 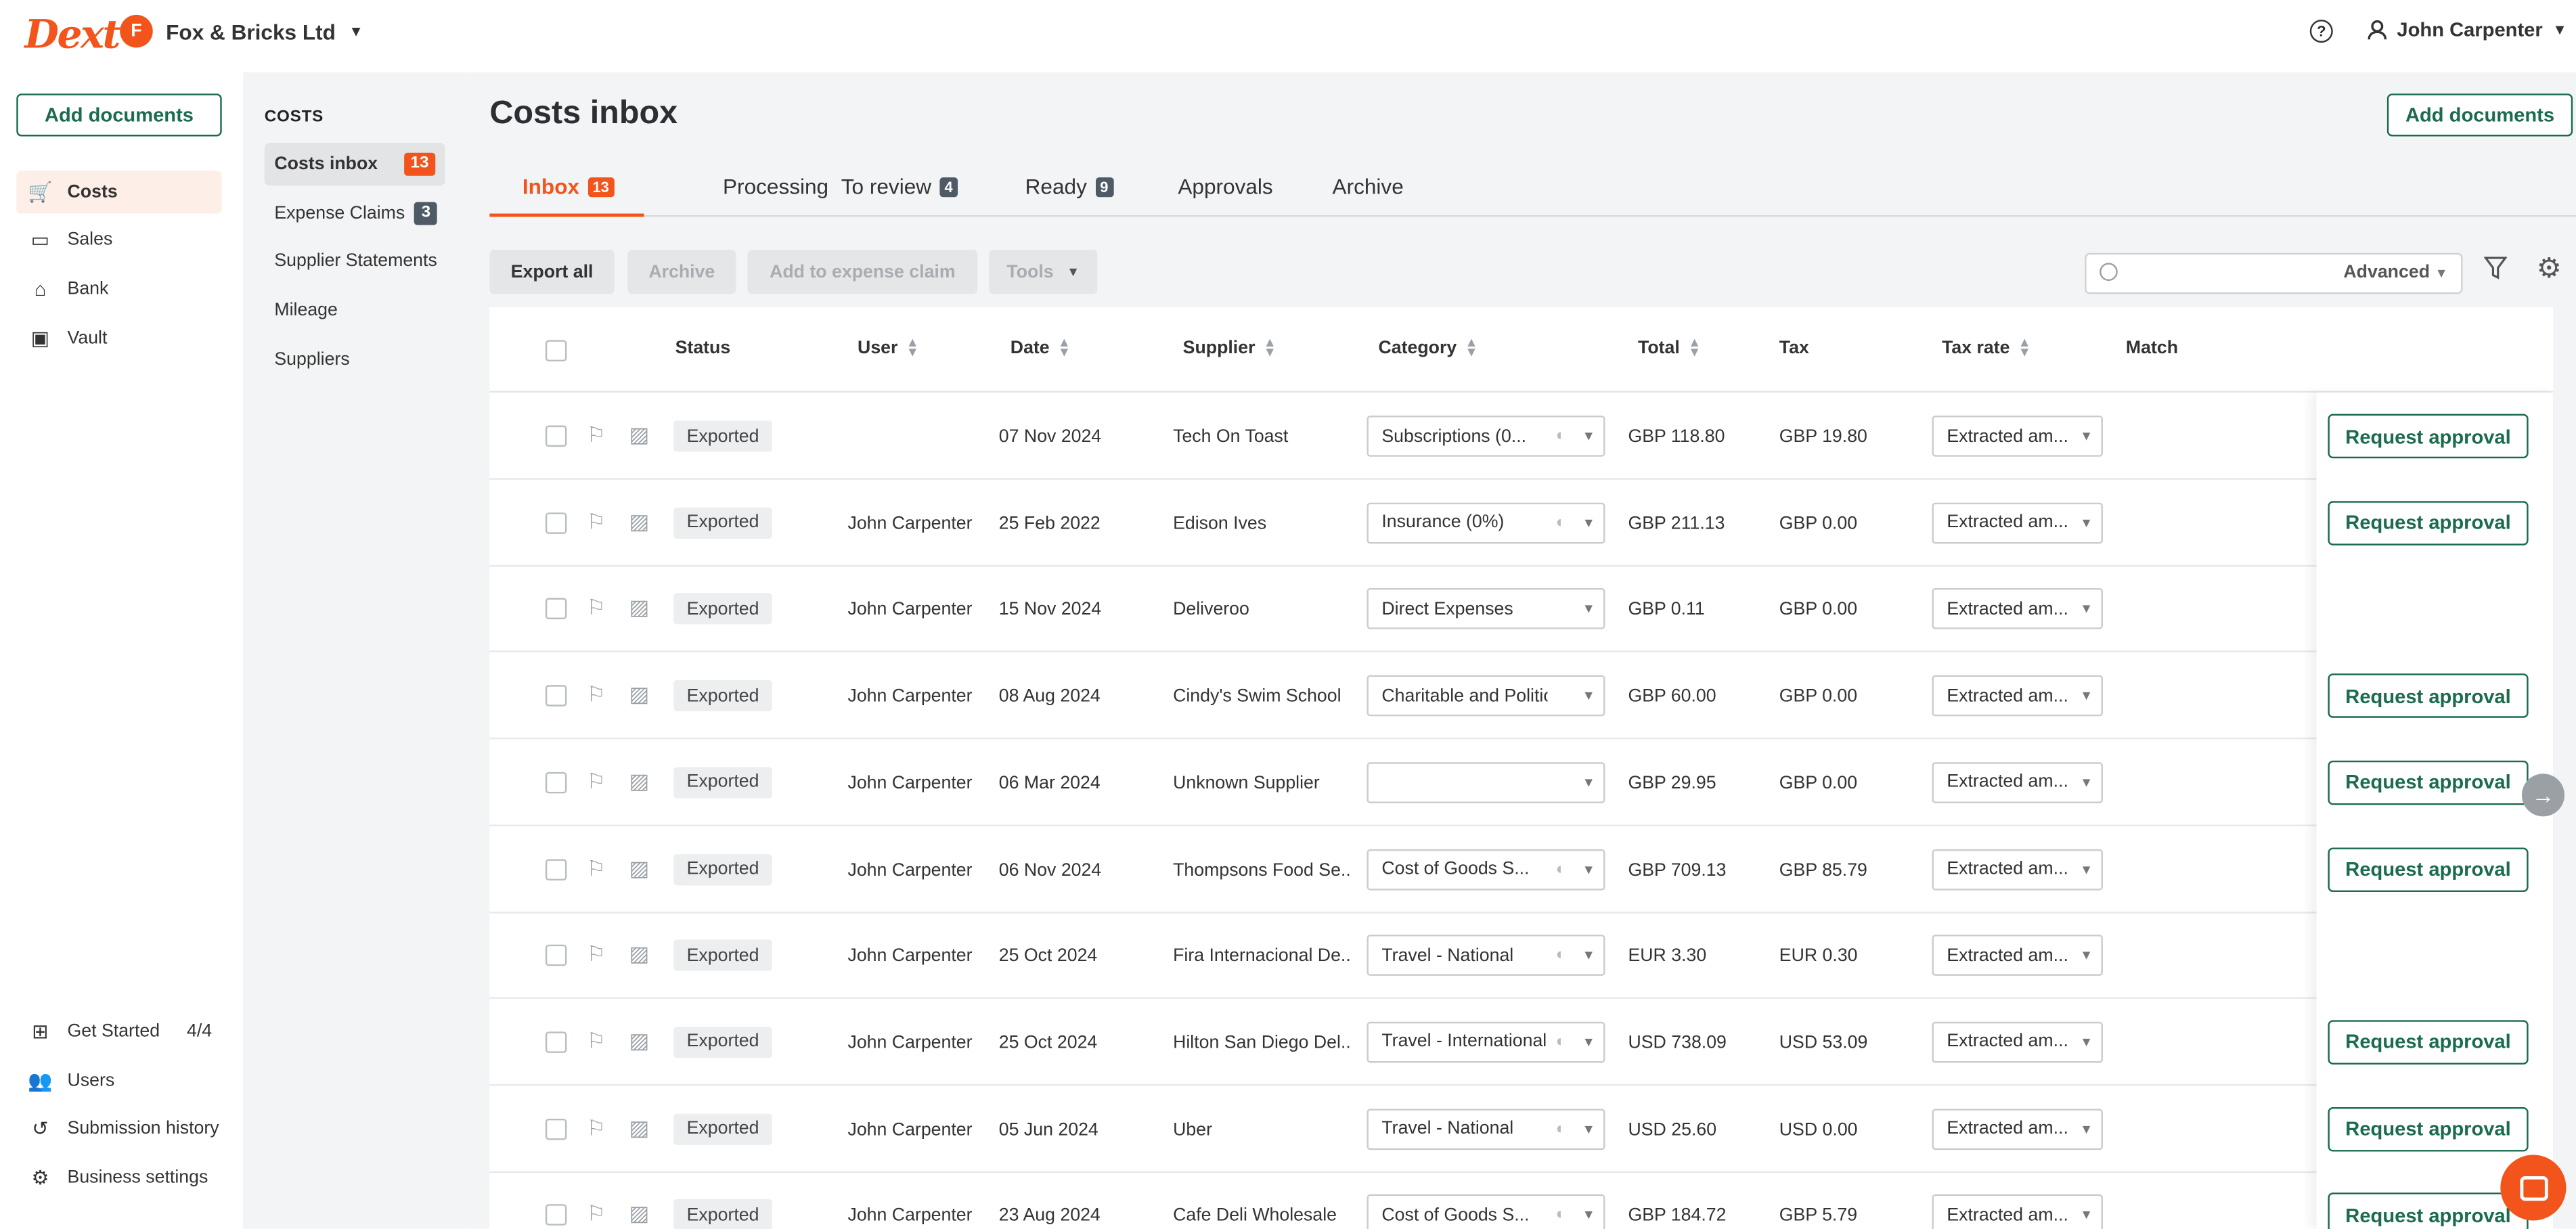 What do you see at coordinates (1486, 1042) in the screenshot?
I see `category-select: Travel - International ... ◐ ▼` at bounding box center [1486, 1042].